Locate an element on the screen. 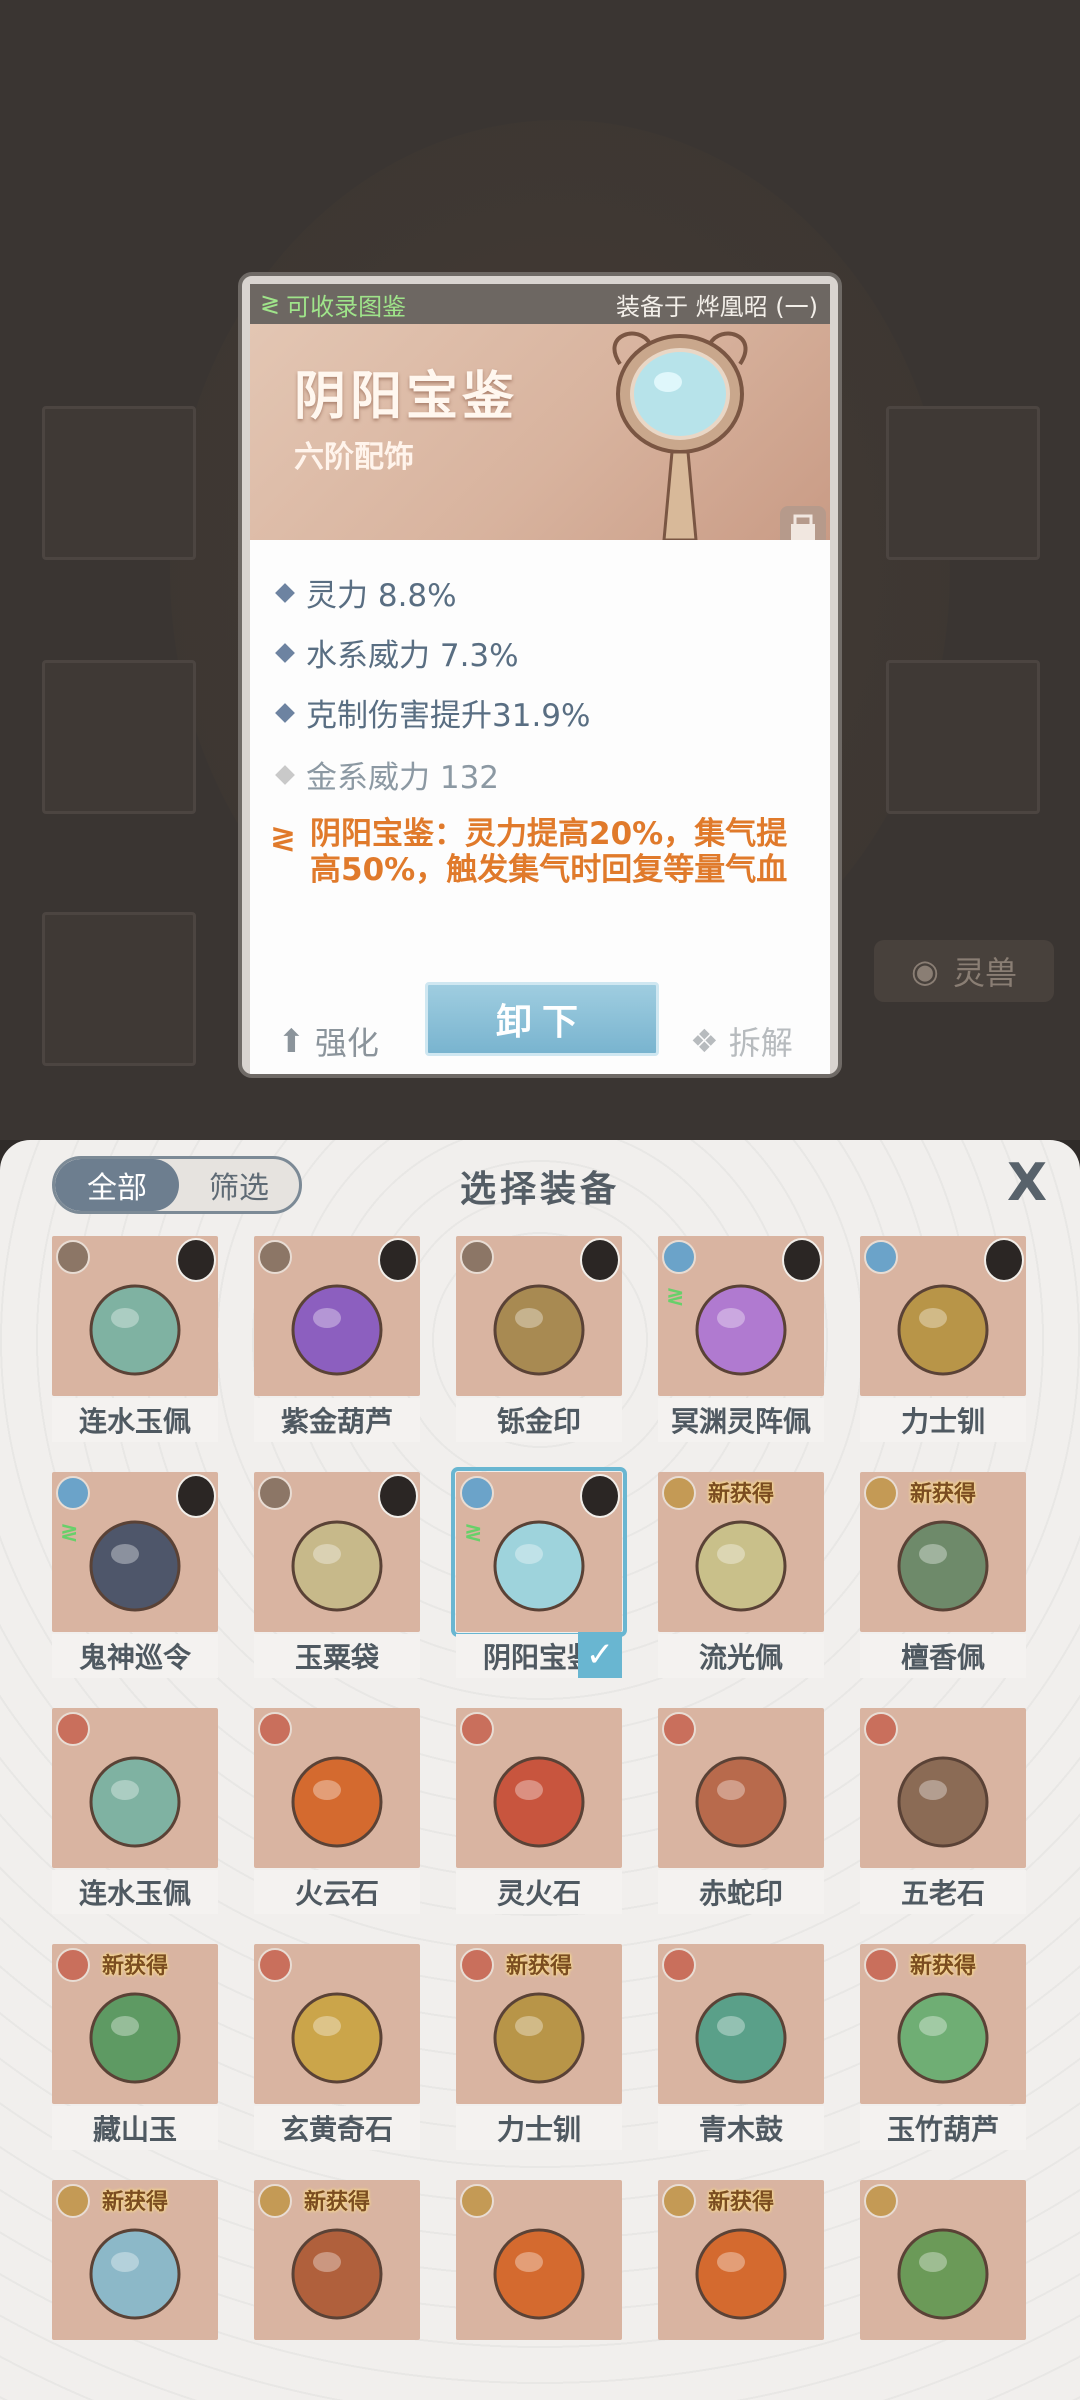 The height and width of the screenshot is (2400, 1080). equipment-tile: 新获得 玉竹葫芦 is located at coordinates (943, 2048).